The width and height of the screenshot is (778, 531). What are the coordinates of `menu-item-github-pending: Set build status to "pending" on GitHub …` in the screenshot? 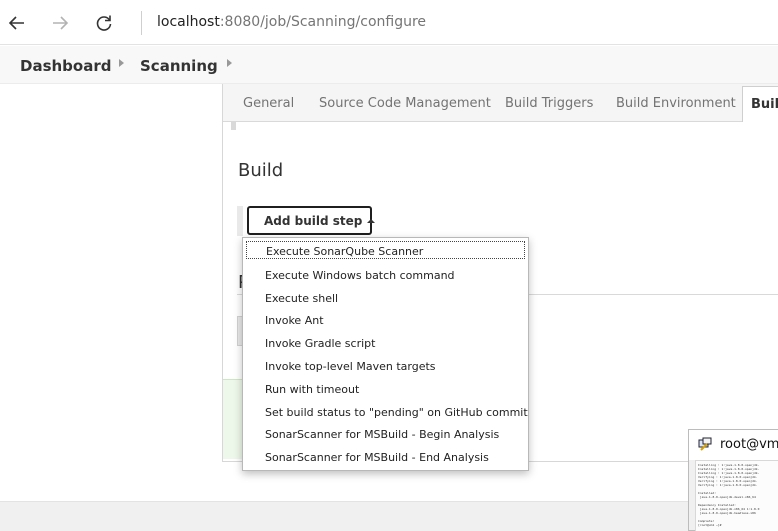 It's located at (385, 412).